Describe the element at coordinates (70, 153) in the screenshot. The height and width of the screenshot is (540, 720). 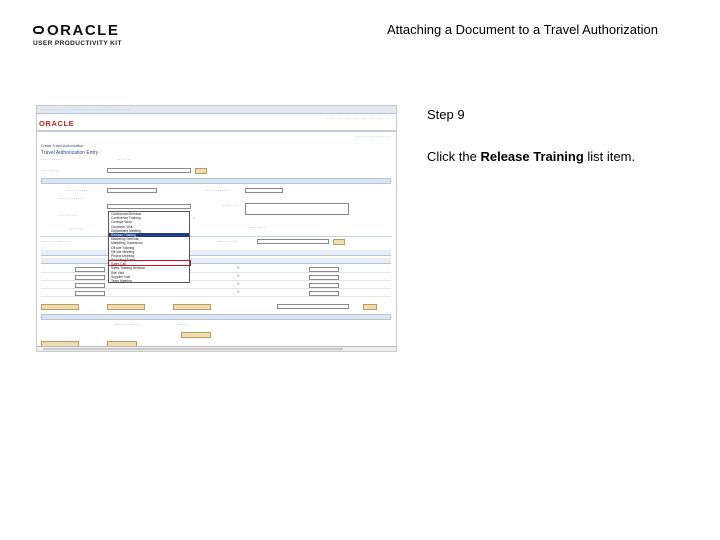
I see `screenshot-page-heading: Travel Authorization Entry` at that location.